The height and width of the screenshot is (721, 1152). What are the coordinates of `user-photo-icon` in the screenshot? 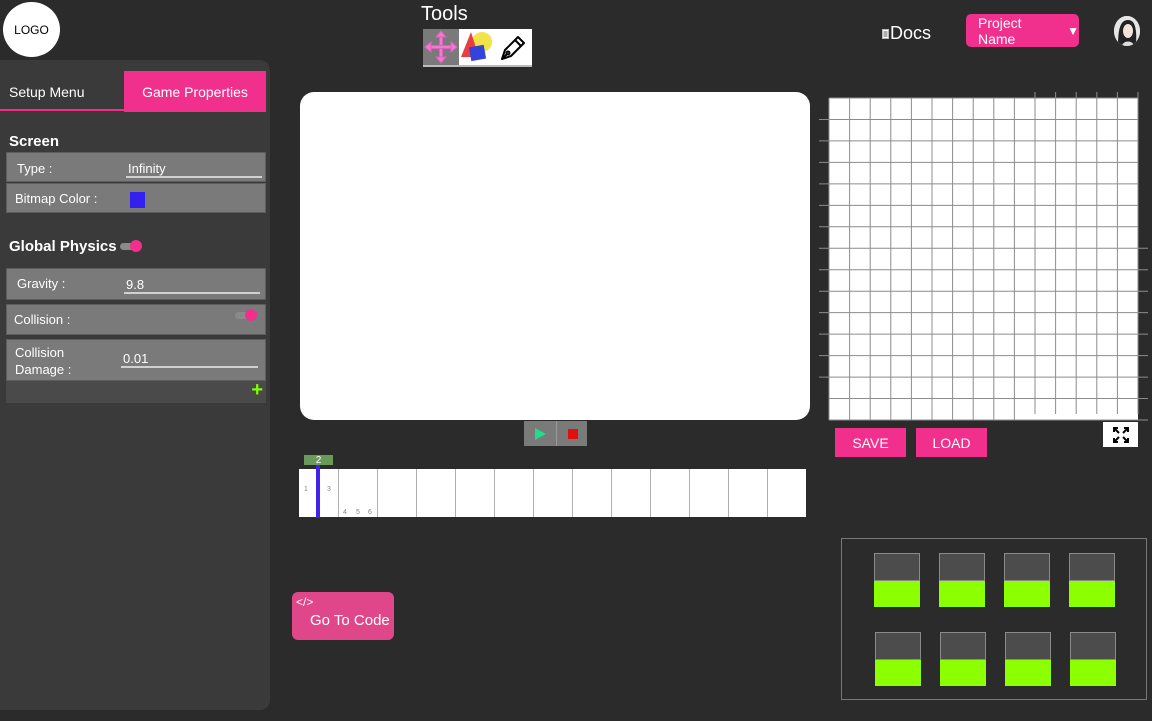 It's located at (1127, 31).